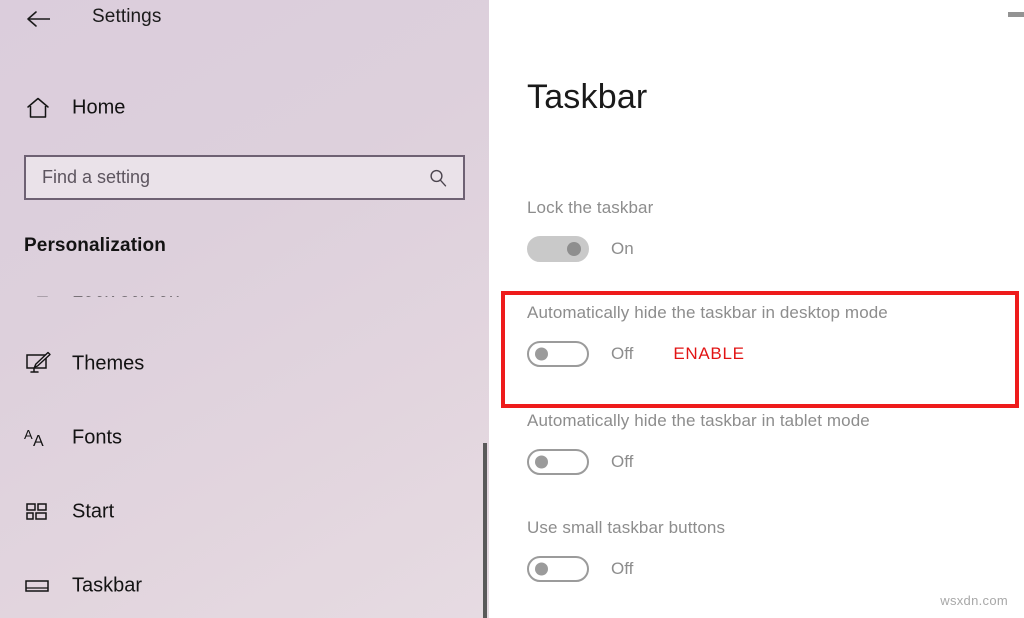  I want to click on themes-brush-icon, so click(38, 364).